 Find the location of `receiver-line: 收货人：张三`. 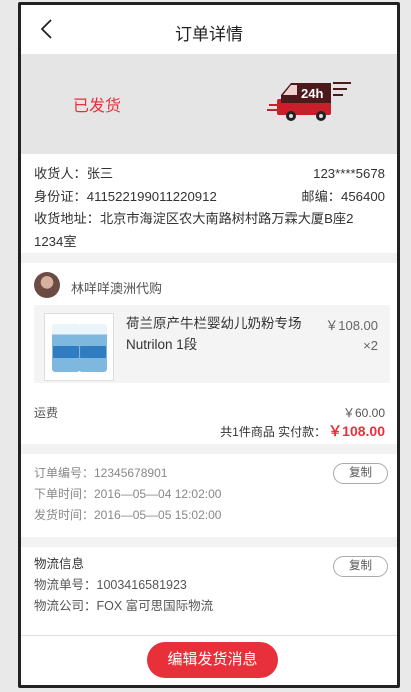

receiver-line: 收货人：张三 is located at coordinates (73, 174).